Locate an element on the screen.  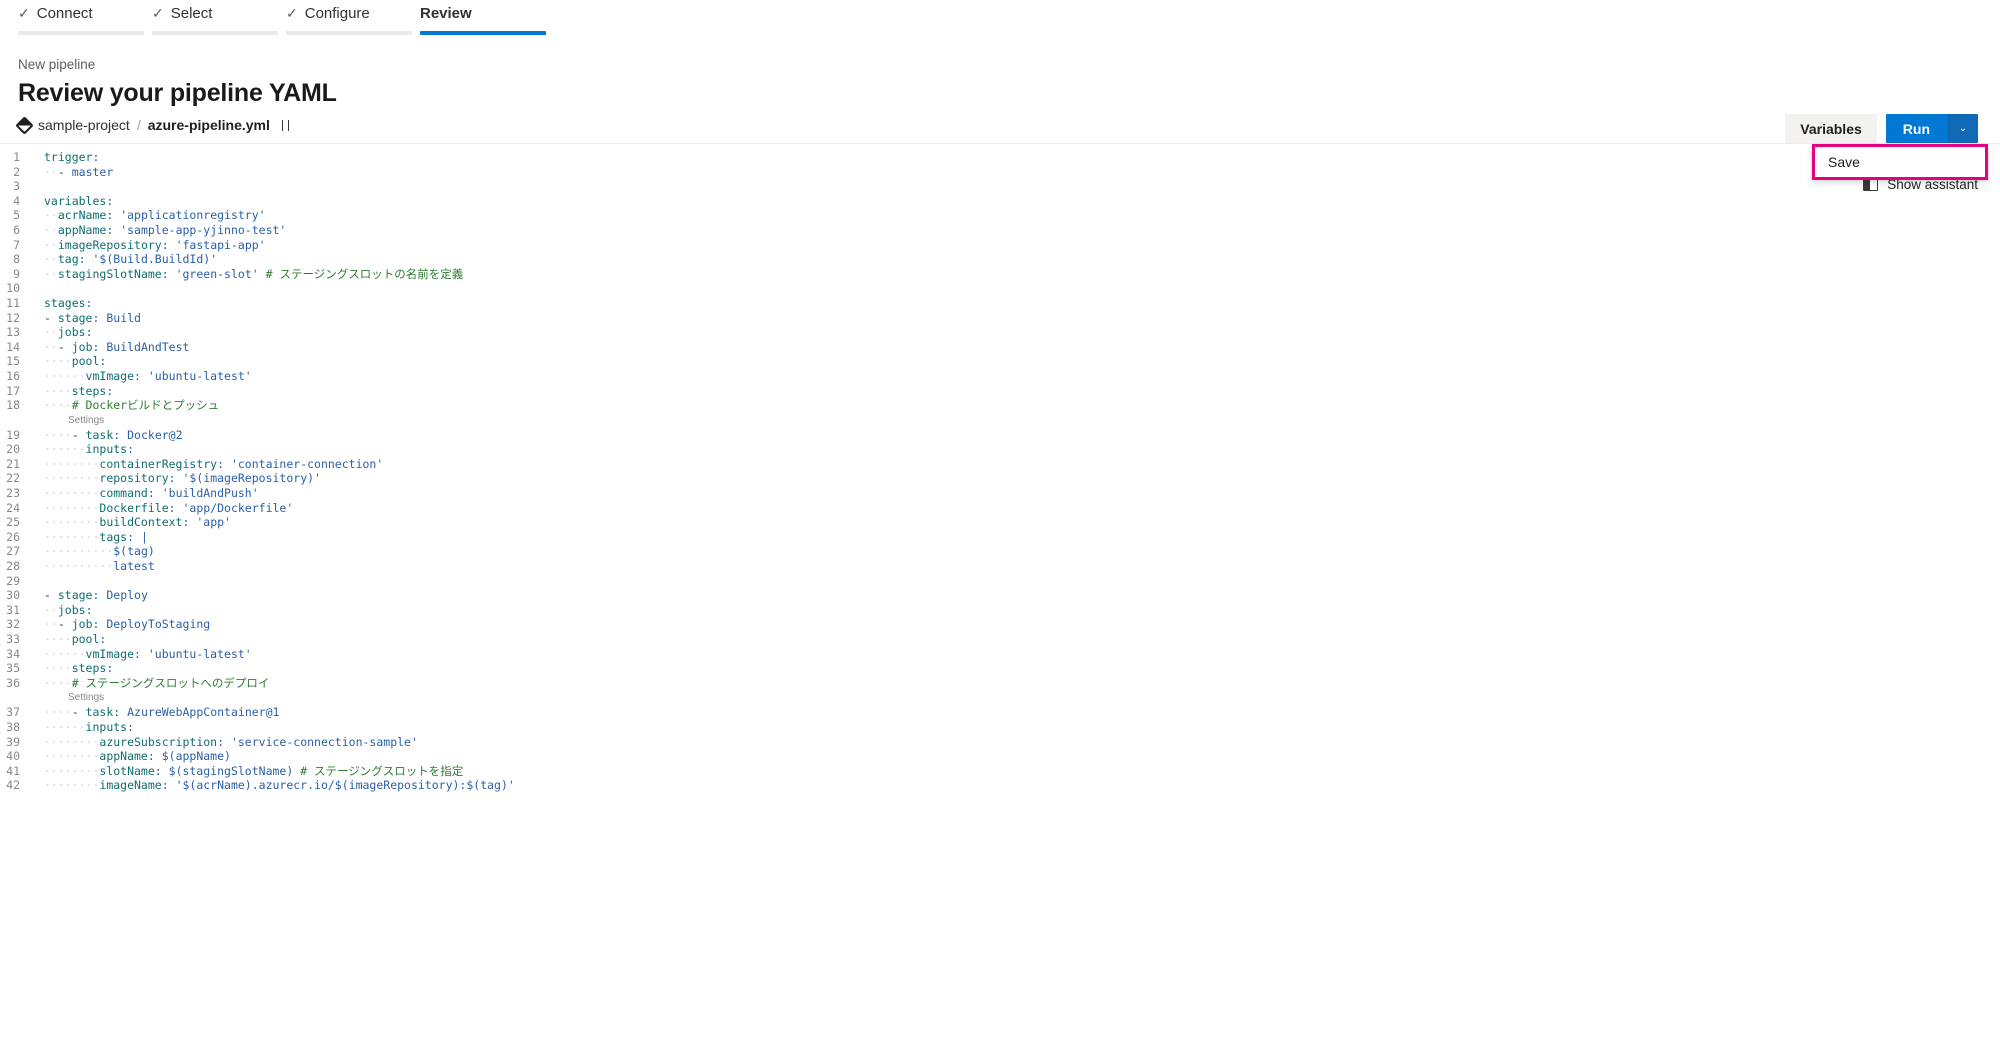
code-text: - stage: Deploy is located at coordinates (96, 595).